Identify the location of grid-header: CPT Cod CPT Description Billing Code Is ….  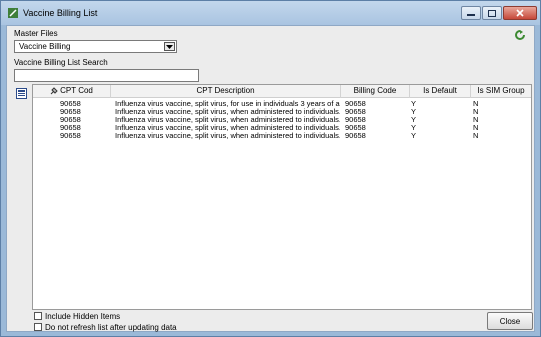
(282, 91).